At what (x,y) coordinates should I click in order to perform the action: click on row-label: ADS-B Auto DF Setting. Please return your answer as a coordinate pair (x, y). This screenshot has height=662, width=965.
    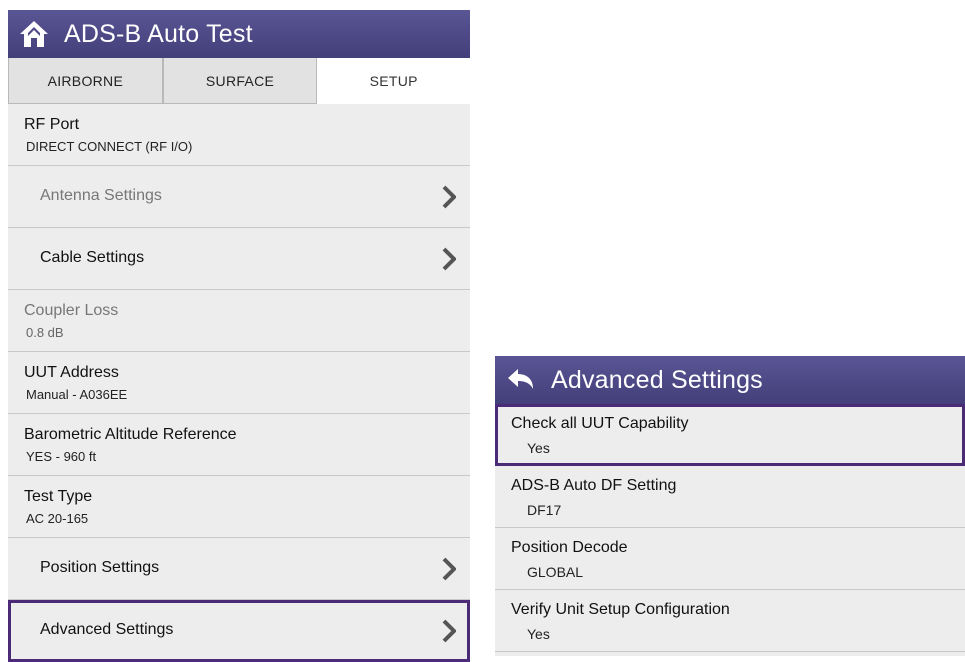
    Looking at the image, I should click on (594, 485).